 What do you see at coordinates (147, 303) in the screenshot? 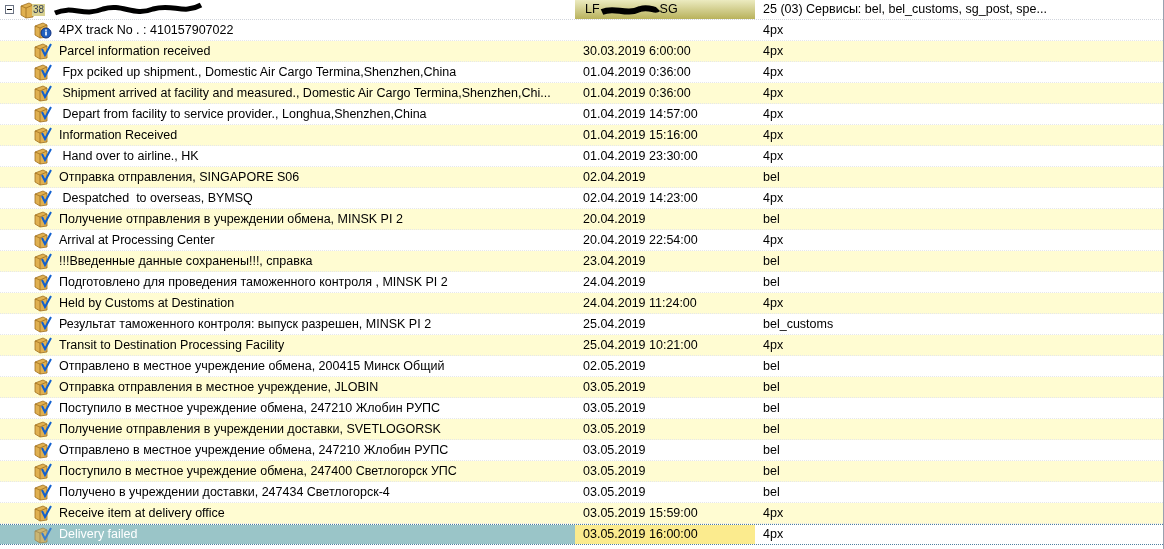
I see `event-text: Held by Customs at Destination` at bounding box center [147, 303].